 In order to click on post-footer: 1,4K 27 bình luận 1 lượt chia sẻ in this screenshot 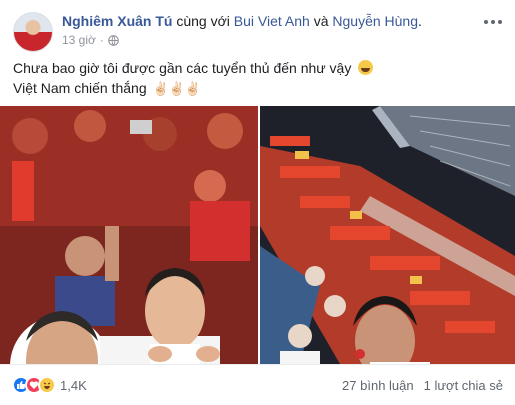, I will do `click(257, 384)`.